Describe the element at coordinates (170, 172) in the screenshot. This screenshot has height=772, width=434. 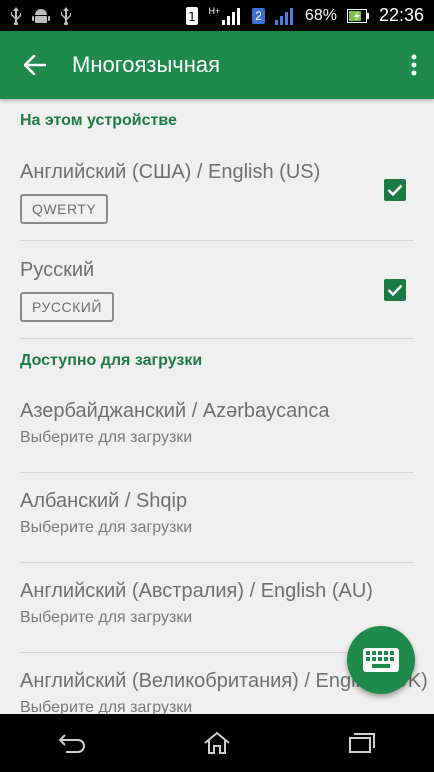
I see `language-name: Английский (США) / English (US)` at that location.